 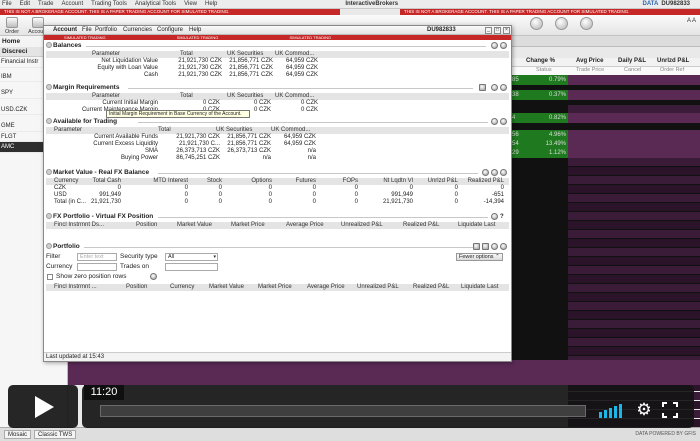 What do you see at coordinates (476, 246) in the screenshot?
I see `pin-icon` at bounding box center [476, 246].